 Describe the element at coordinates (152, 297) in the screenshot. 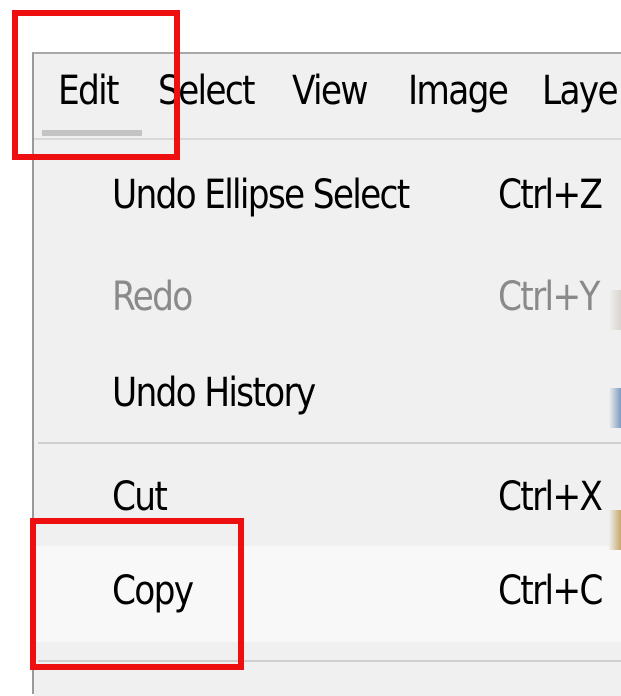

I see `menu-item-label: Redo` at that location.